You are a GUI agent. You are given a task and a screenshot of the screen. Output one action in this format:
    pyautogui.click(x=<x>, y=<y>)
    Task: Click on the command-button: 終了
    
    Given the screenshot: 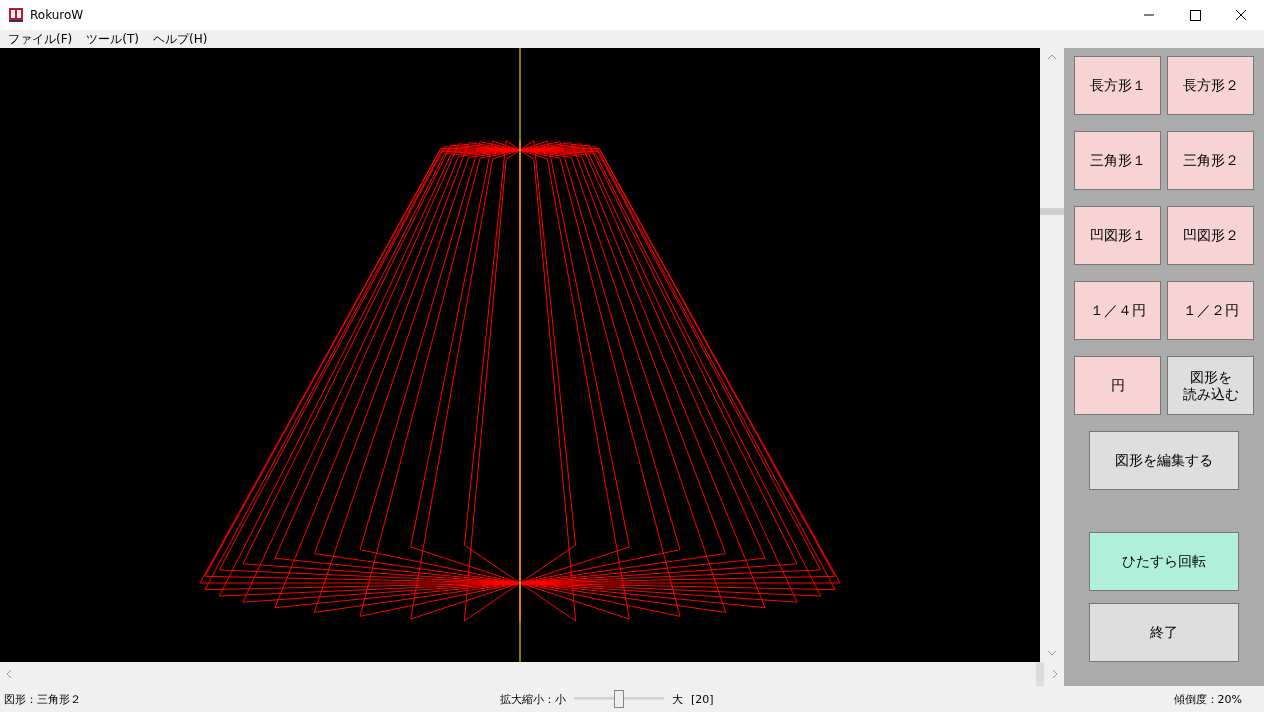 What is the action you would take?
    pyautogui.click(x=1164, y=632)
    